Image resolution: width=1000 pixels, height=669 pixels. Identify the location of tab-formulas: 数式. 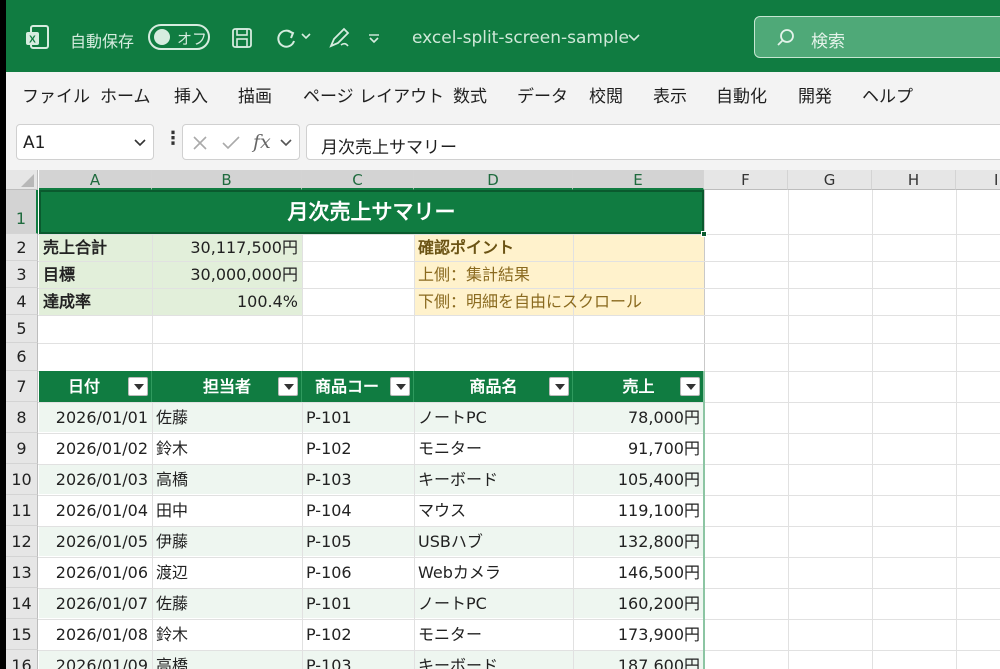
(470, 94).